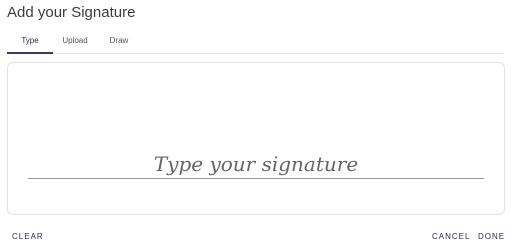 The height and width of the screenshot is (245, 511). I want to click on done-button: DONE, so click(491, 237).